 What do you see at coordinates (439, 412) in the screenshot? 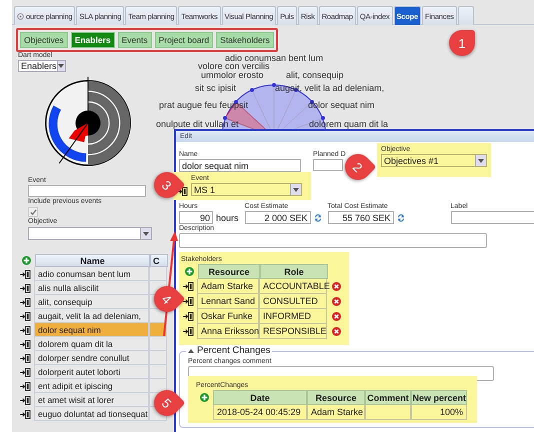
I see `table-cell: 100%` at bounding box center [439, 412].